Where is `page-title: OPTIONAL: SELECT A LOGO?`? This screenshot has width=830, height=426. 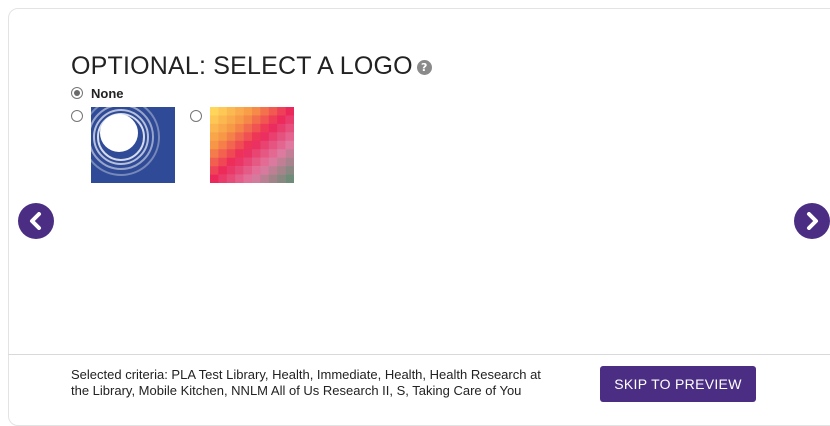
page-title: OPTIONAL: SELECT A LOGO? is located at coordinates (251, 66).